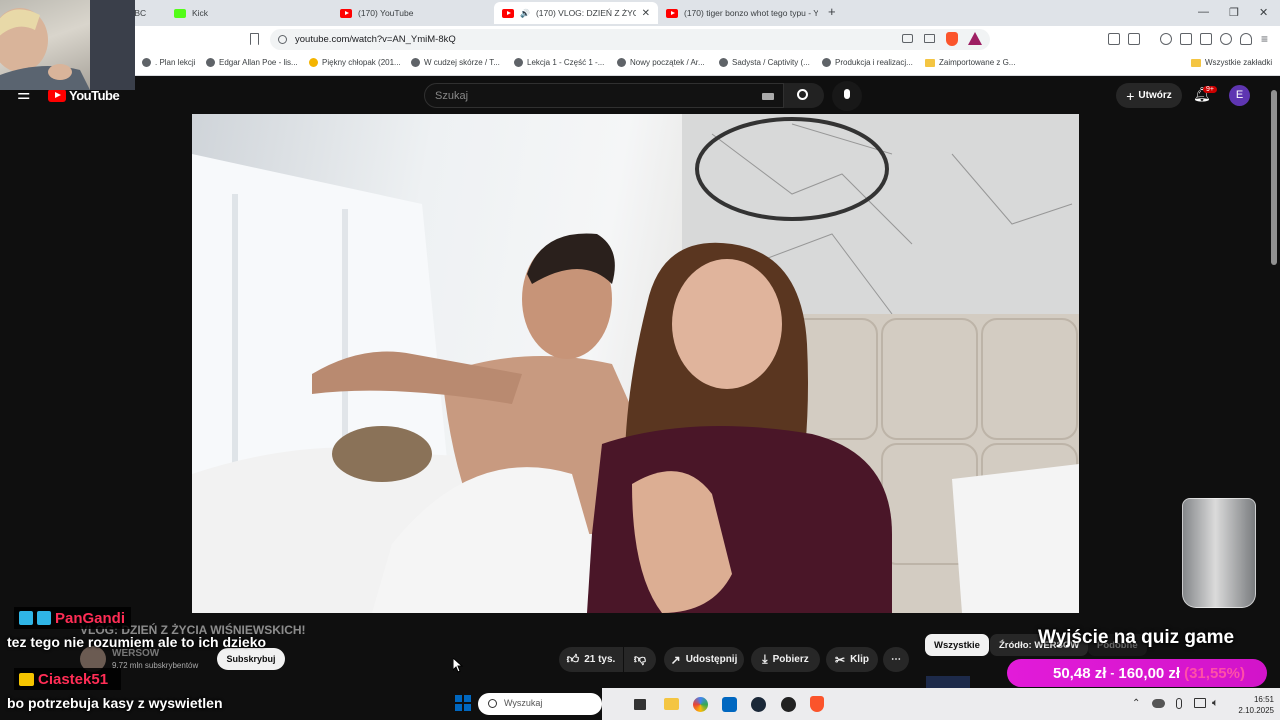 This screenshot has height=720, width=1280. What do you see at coordinates (948, 682) in the screenshot?
I see `recommended-thumbnail` at bounding box center [948, 682].